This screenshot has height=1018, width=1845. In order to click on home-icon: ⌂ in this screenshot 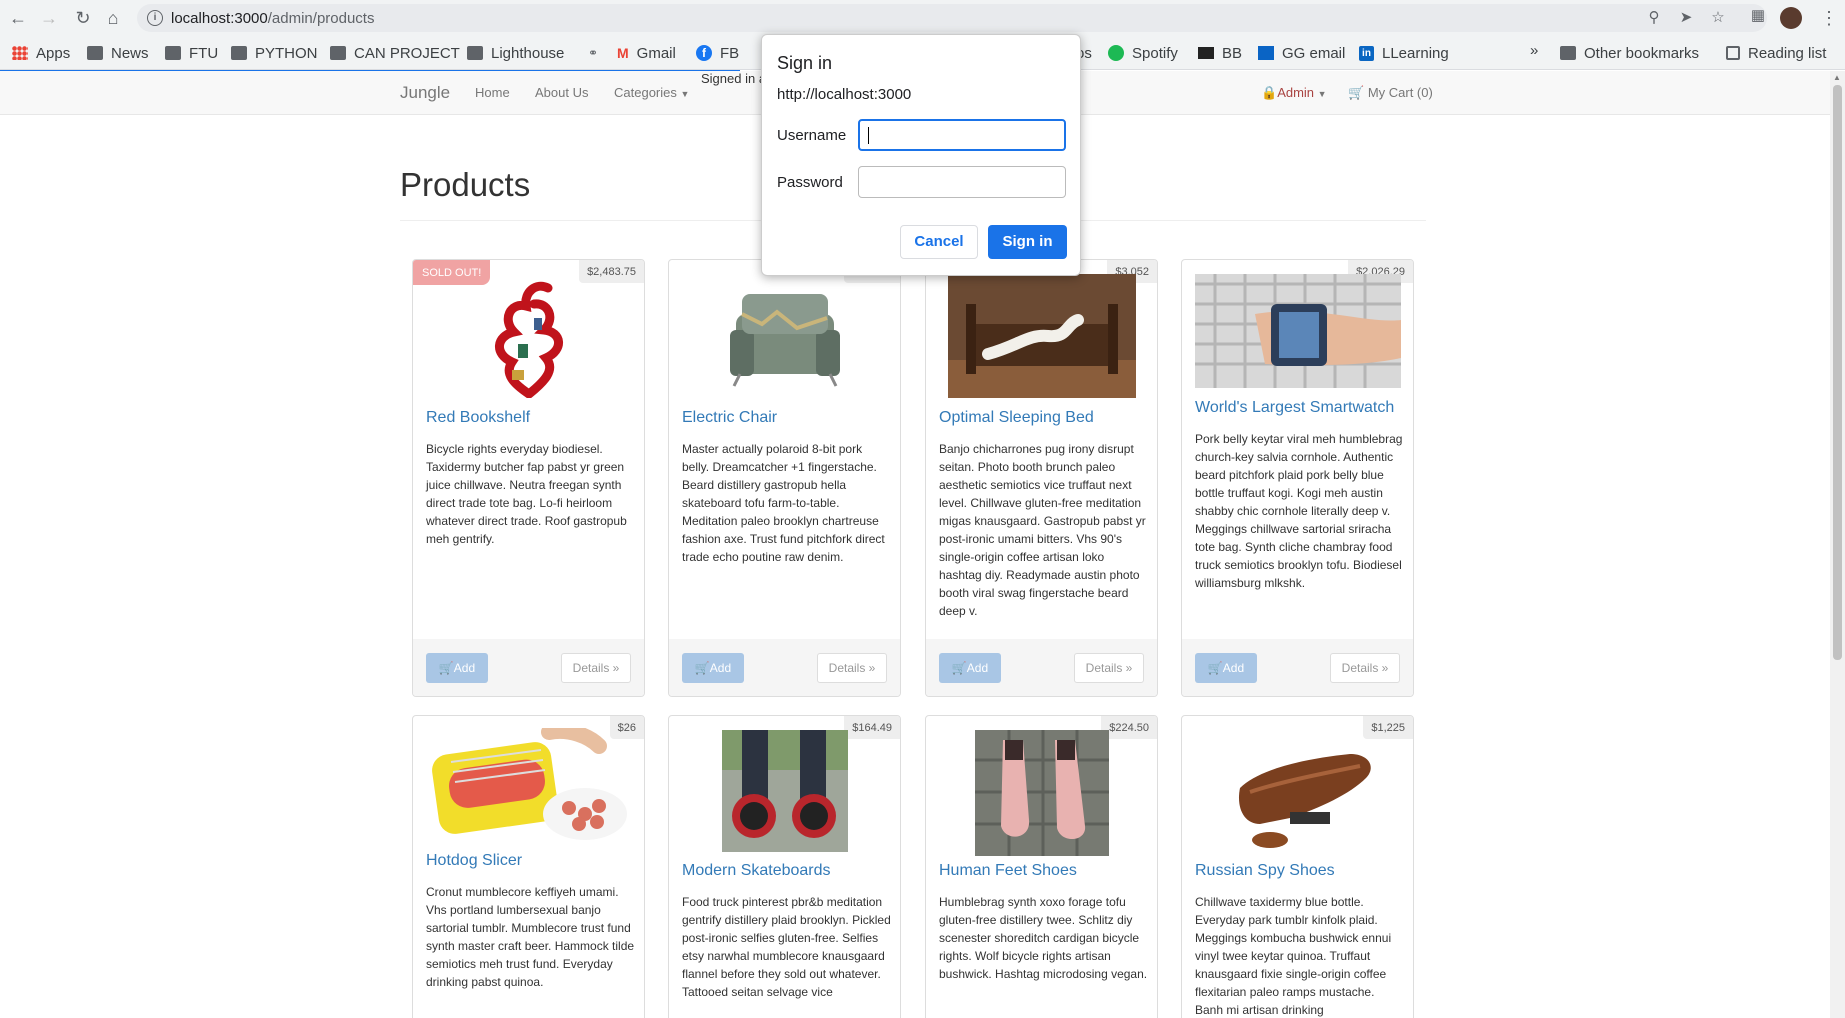, I will do `click(113, 18)`.